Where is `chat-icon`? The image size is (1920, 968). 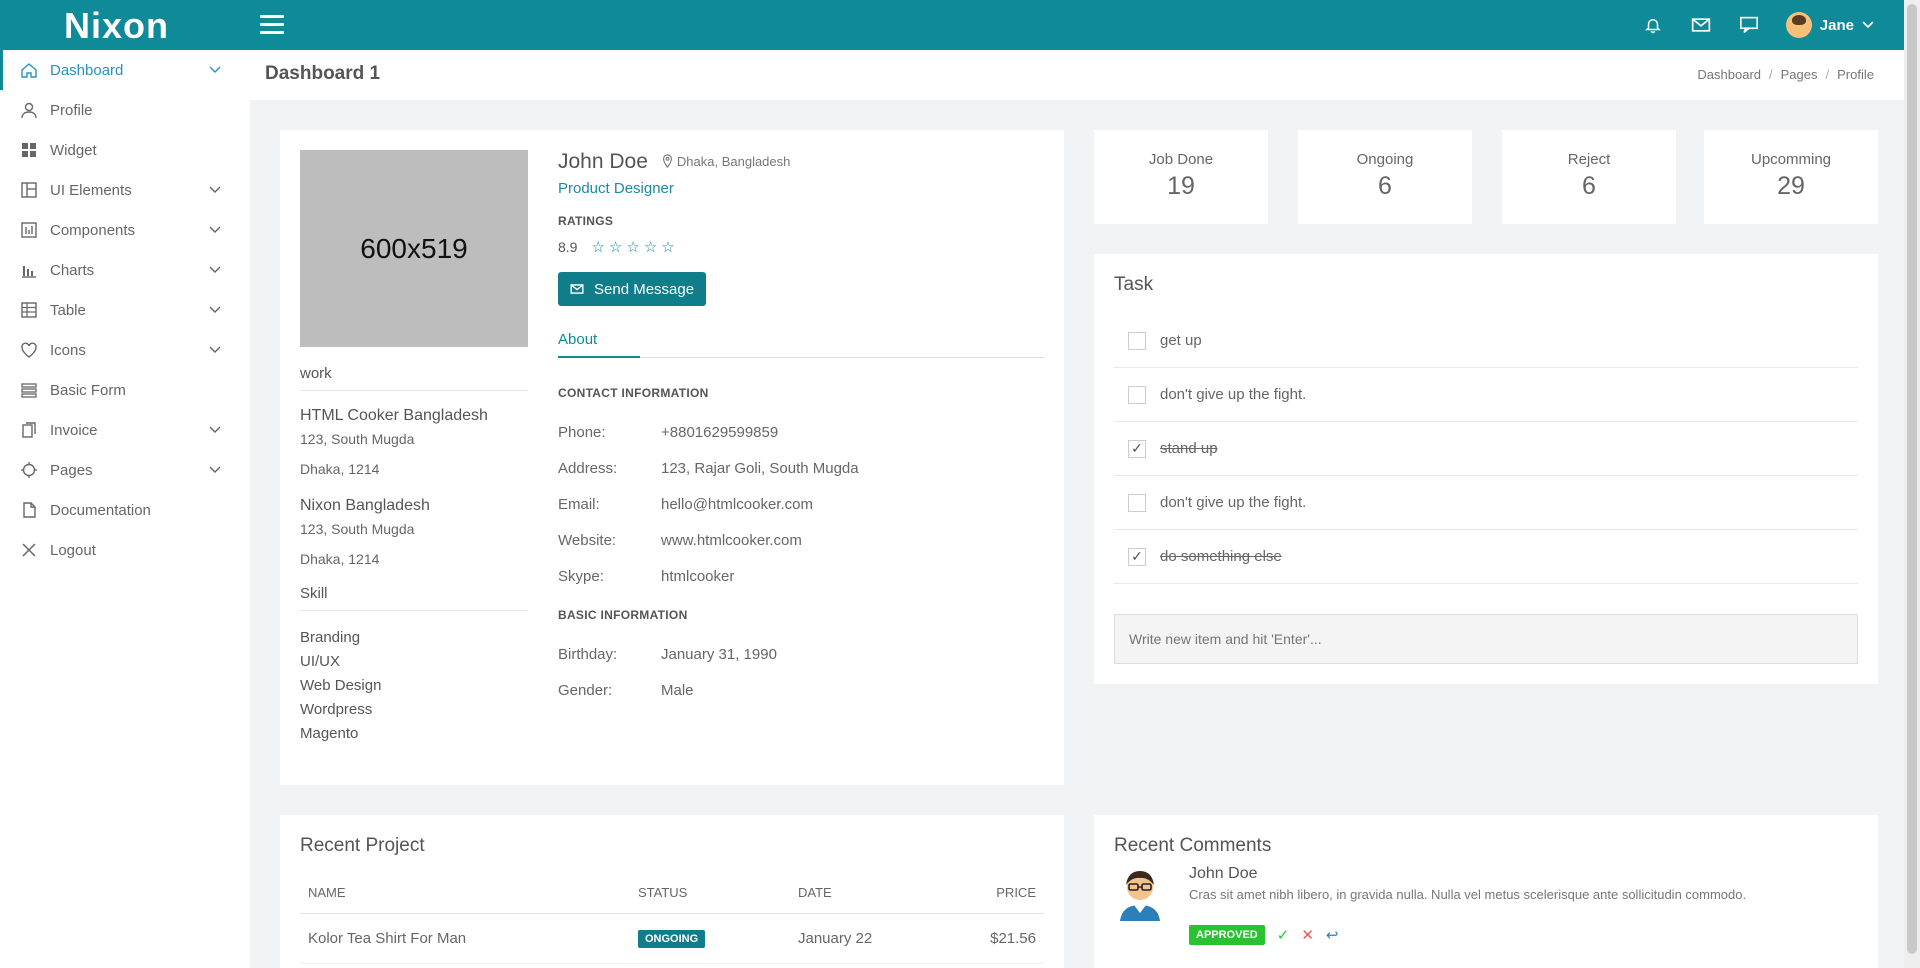
chat-icon is located at coordinates (1749, 25).